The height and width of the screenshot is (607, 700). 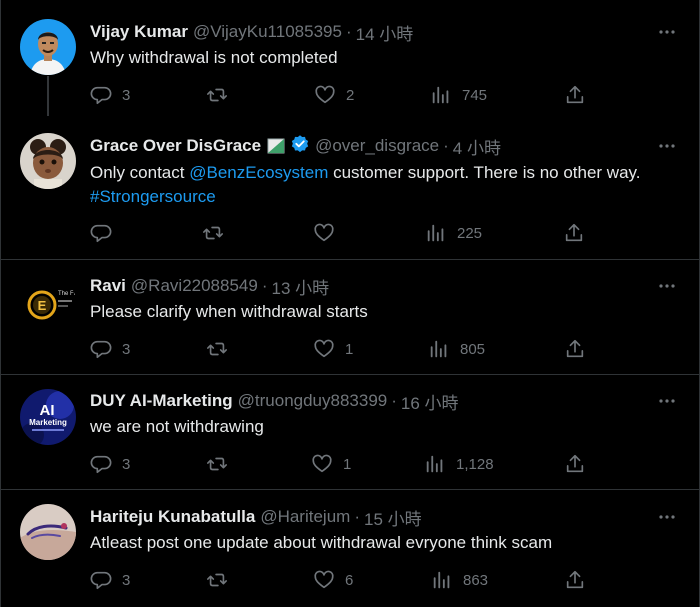 I want to click on view-count: 745, so click(x=475, y=95).